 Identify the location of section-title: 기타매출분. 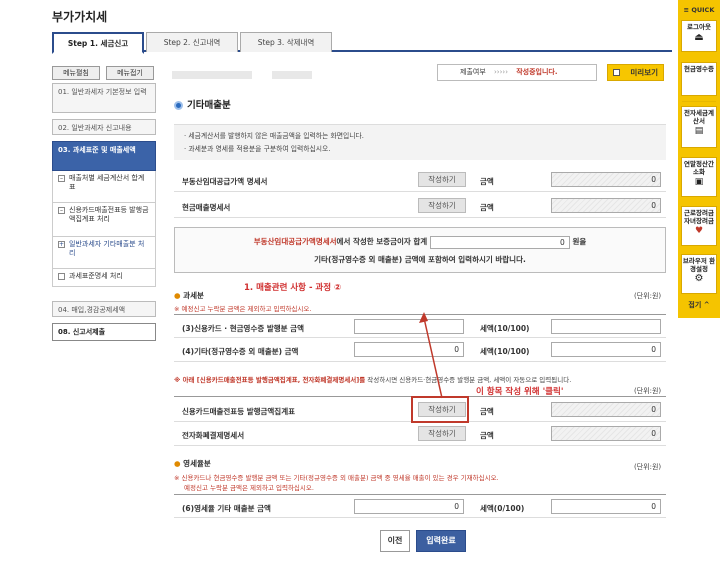
(202, 104).